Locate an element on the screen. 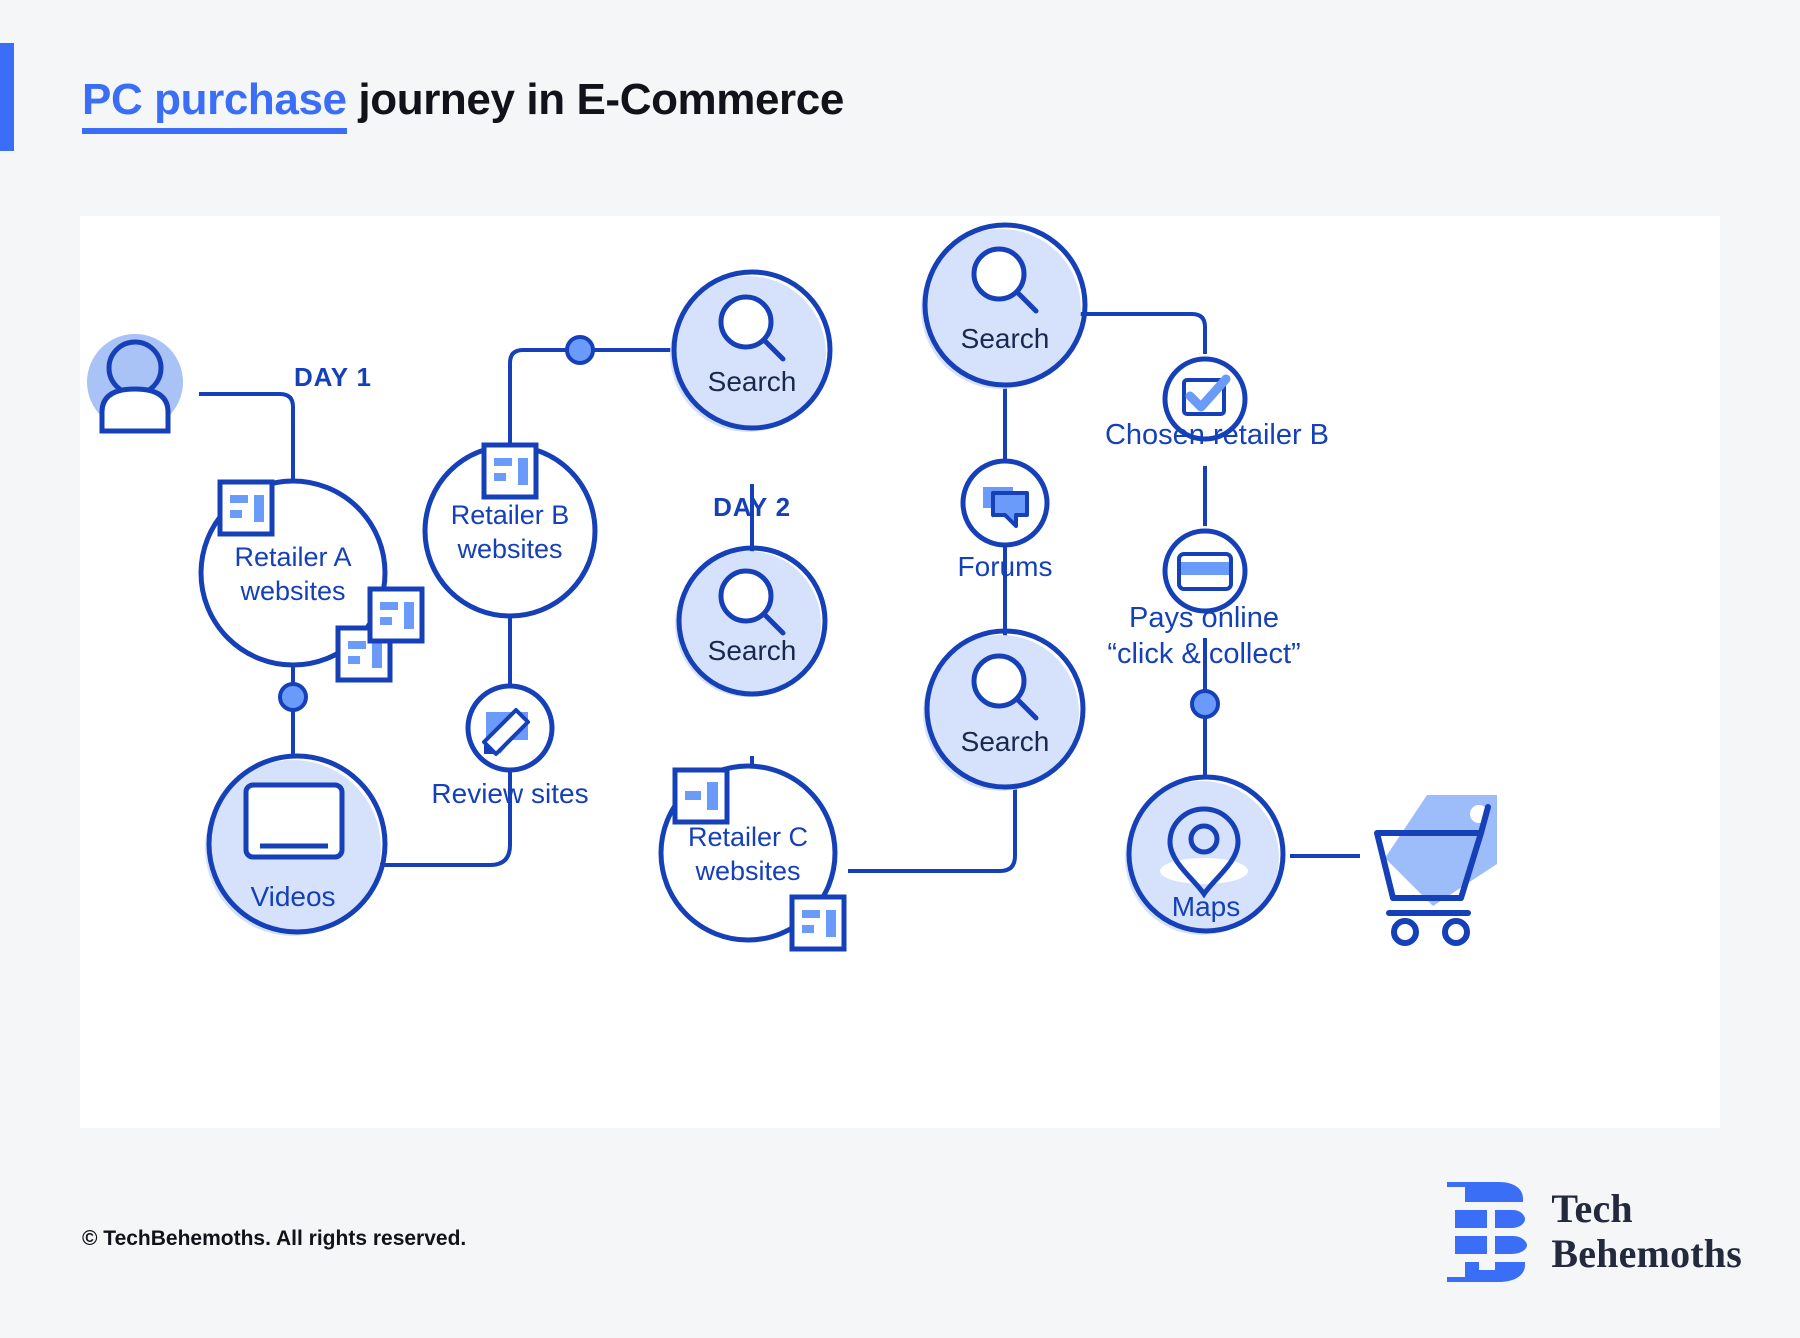 This screenshot has height=1338, width=1800. search-4-label: Search is located at coordinates (1005, 338).